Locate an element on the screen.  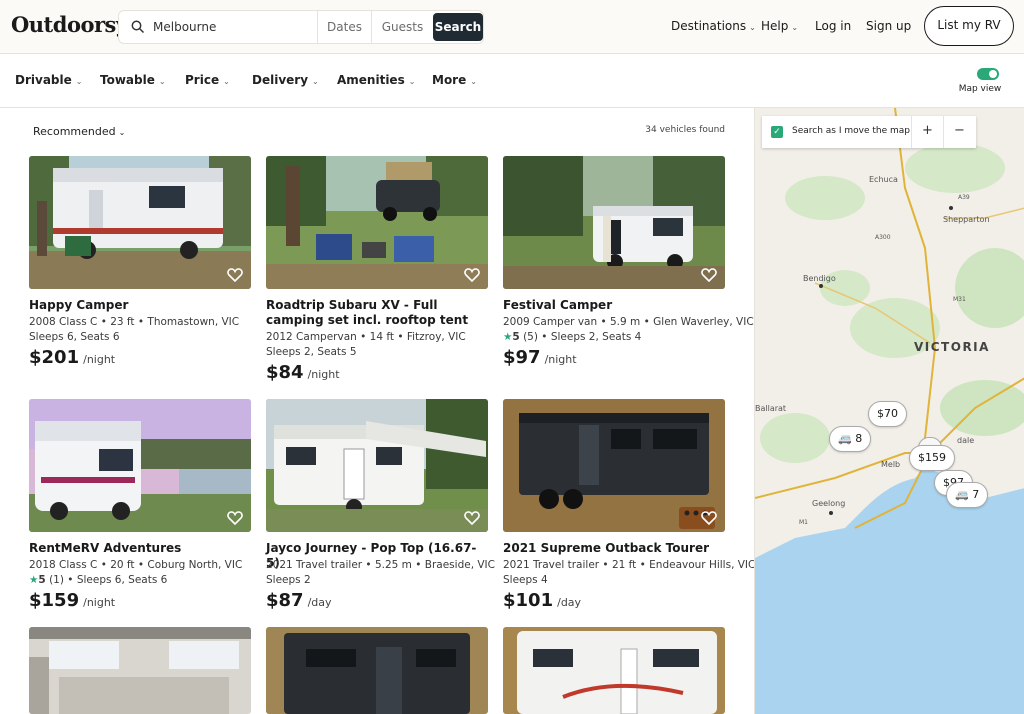
nav-destinations: Destinations ⌄ is located at coordinates (713, 26).